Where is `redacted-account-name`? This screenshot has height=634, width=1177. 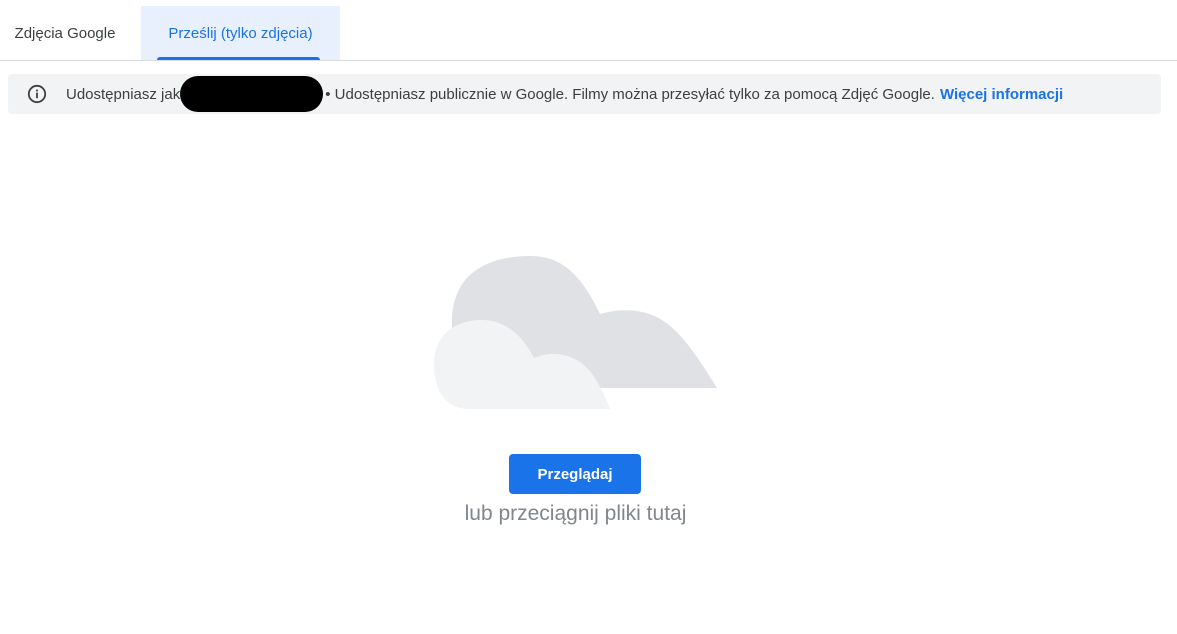
redacted-account-name is located at coordinates (252, 94).